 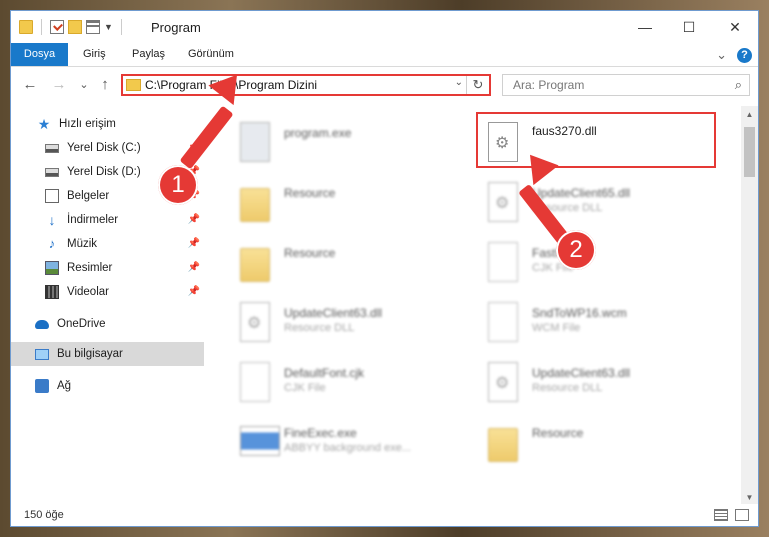 I want to click on computer-icon, so click(x=42, y=354).